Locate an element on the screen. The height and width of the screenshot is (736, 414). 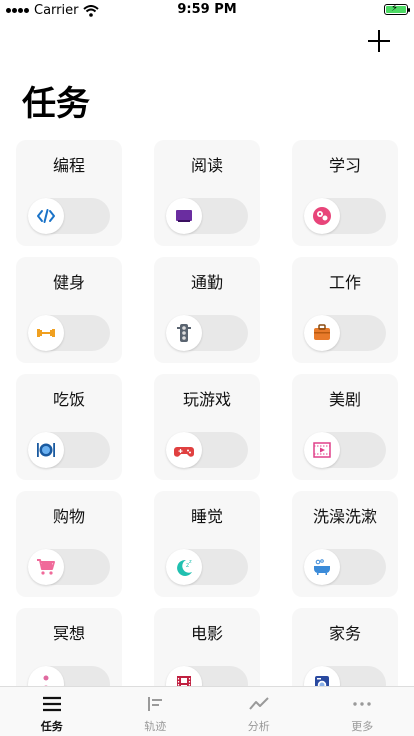
tab-timeline: 轨迹 is located at coordinates (156, 711).